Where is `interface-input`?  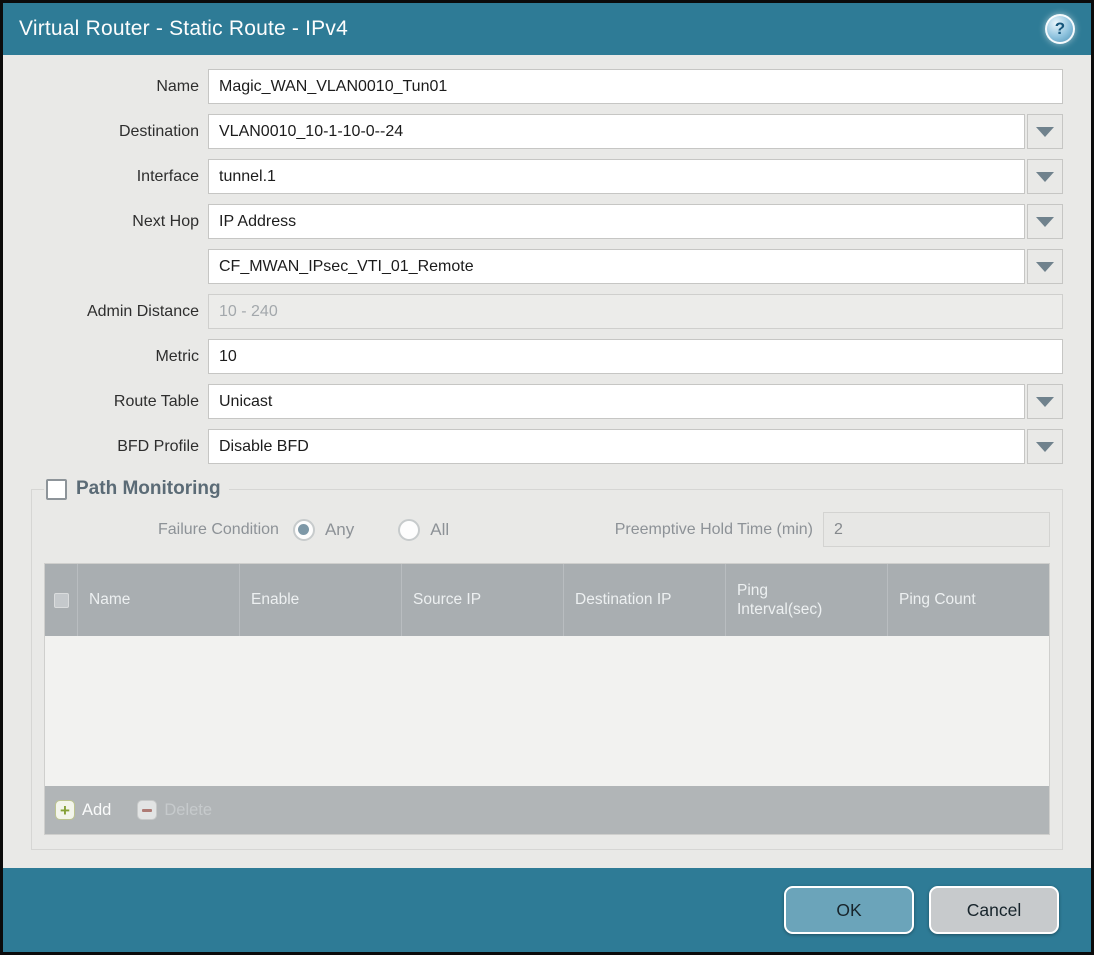
interface-input is located at coordinates (616, 176).